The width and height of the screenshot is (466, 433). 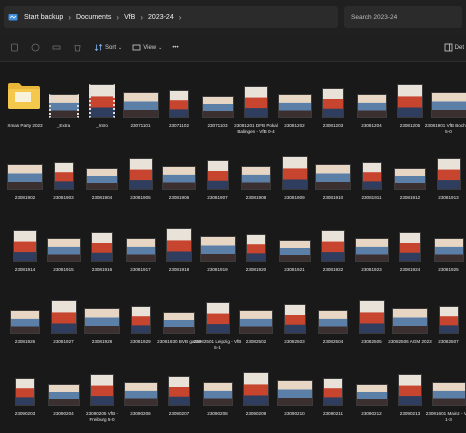 I want to click on file-item: 23081903, so click(x=64, y=176).